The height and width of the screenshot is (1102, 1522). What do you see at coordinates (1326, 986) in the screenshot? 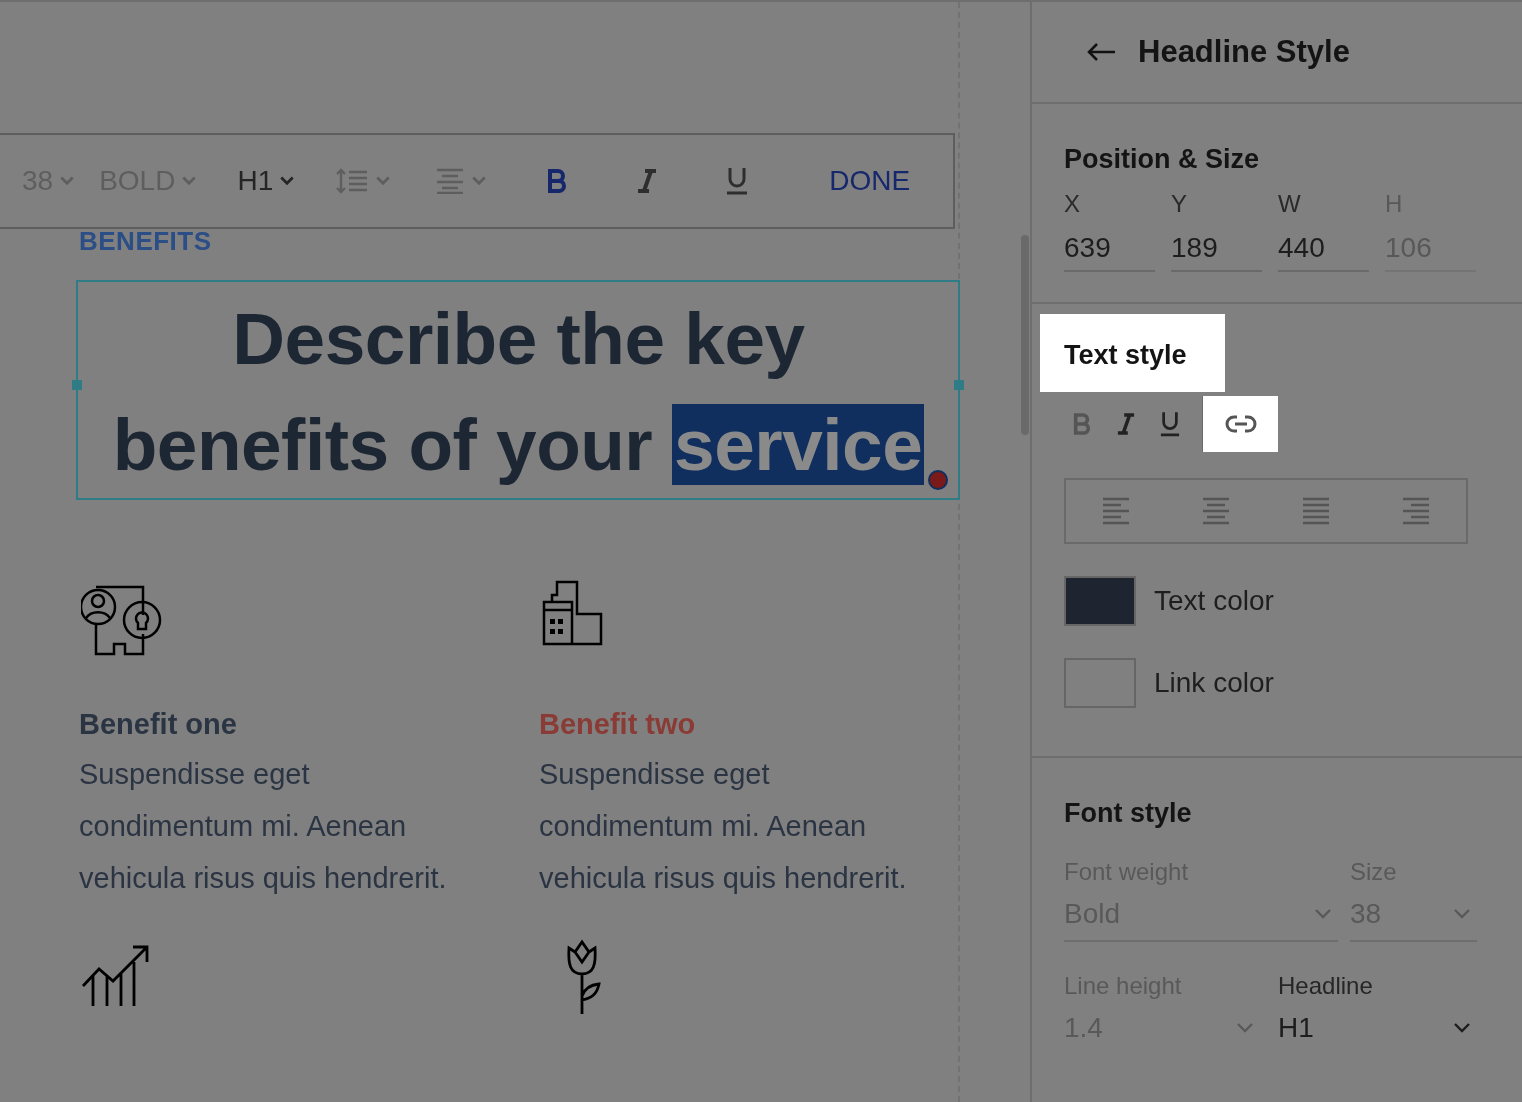
I see `field-label: Headline` at bounding box center [1326, 986].